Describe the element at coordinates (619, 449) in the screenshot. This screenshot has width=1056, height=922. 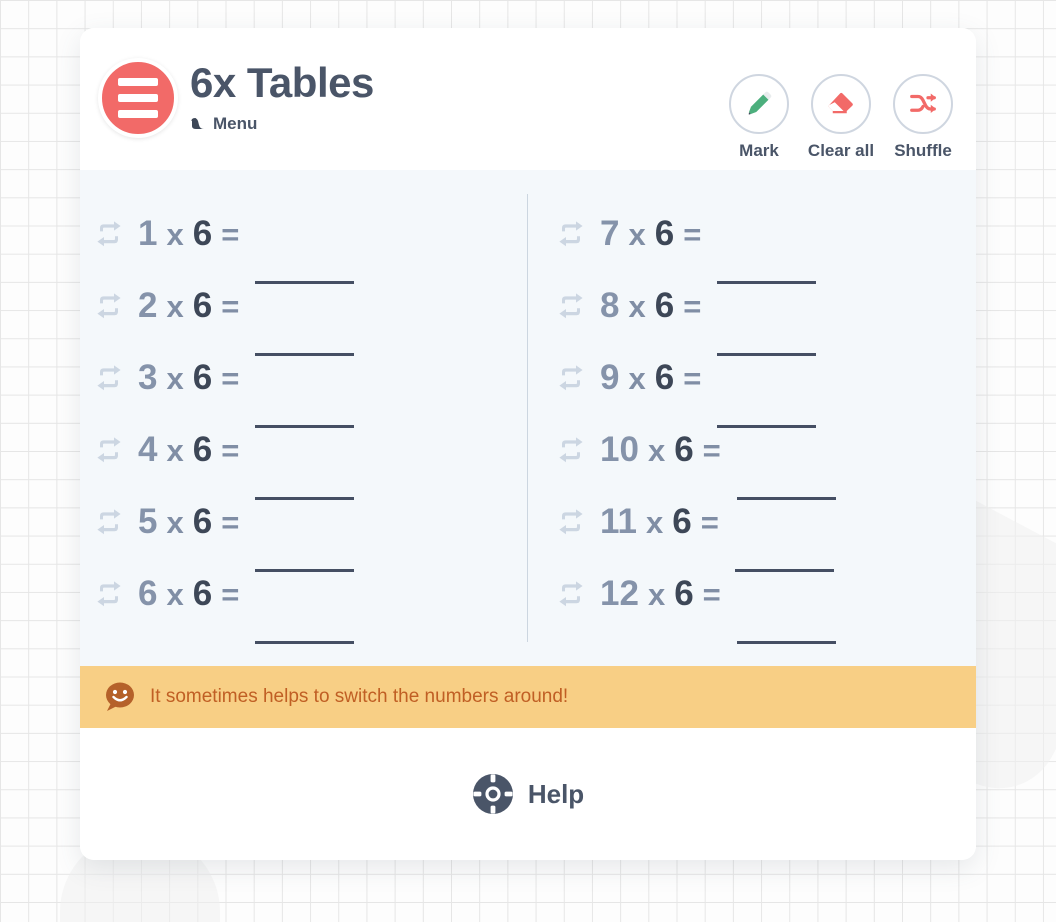
I see `multiplier: 10` at that location.